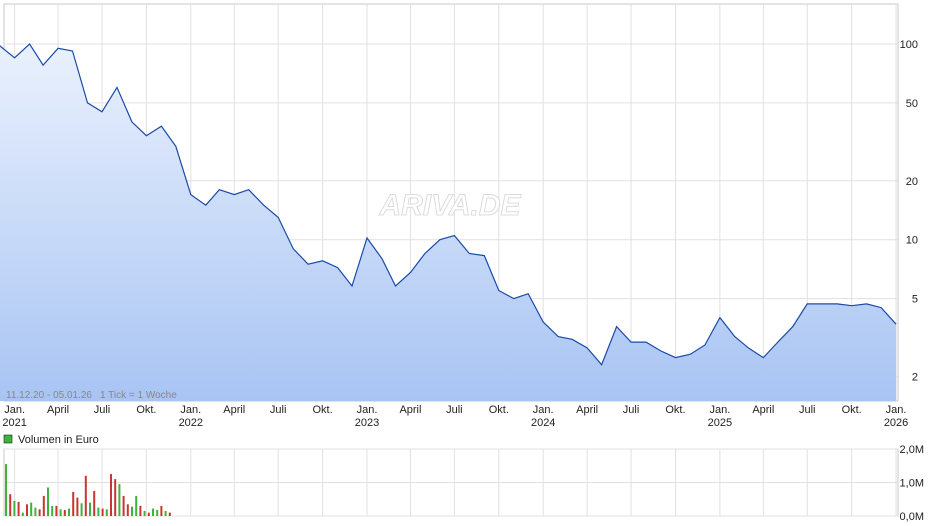 This screenshot has height=526, width=940. I want to click on volume-y-axis: 2,0M 1,0M 0,0M, so click(912, 483).